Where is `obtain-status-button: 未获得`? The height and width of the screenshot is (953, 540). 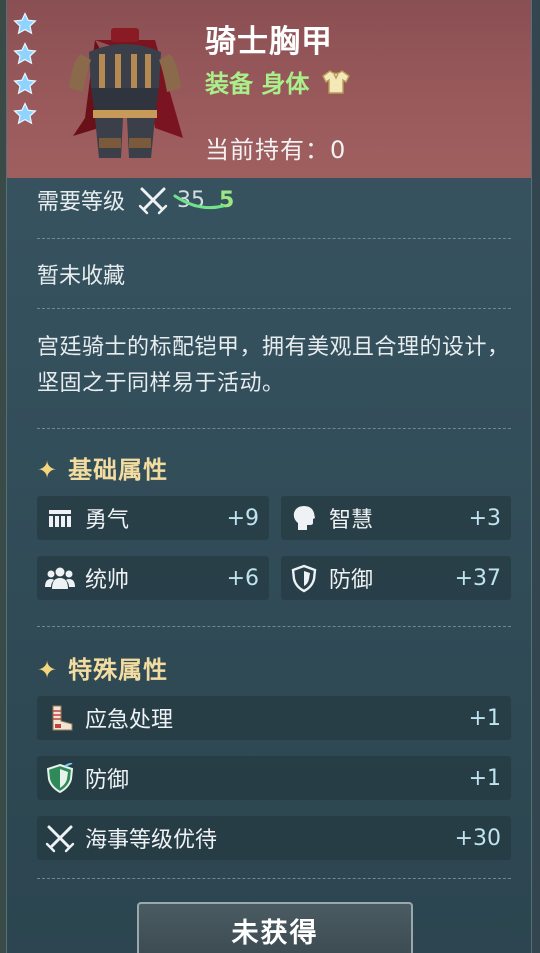 obtain-status-button: 未获得 is located at coordinates (275, 927).